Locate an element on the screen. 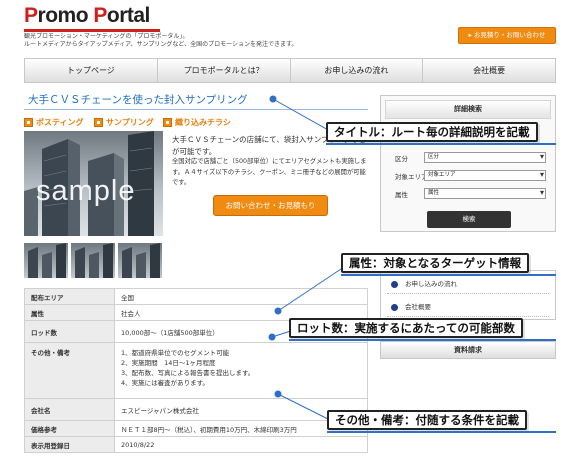  category-tag: サンプリング is located at coordinates (124, 122).